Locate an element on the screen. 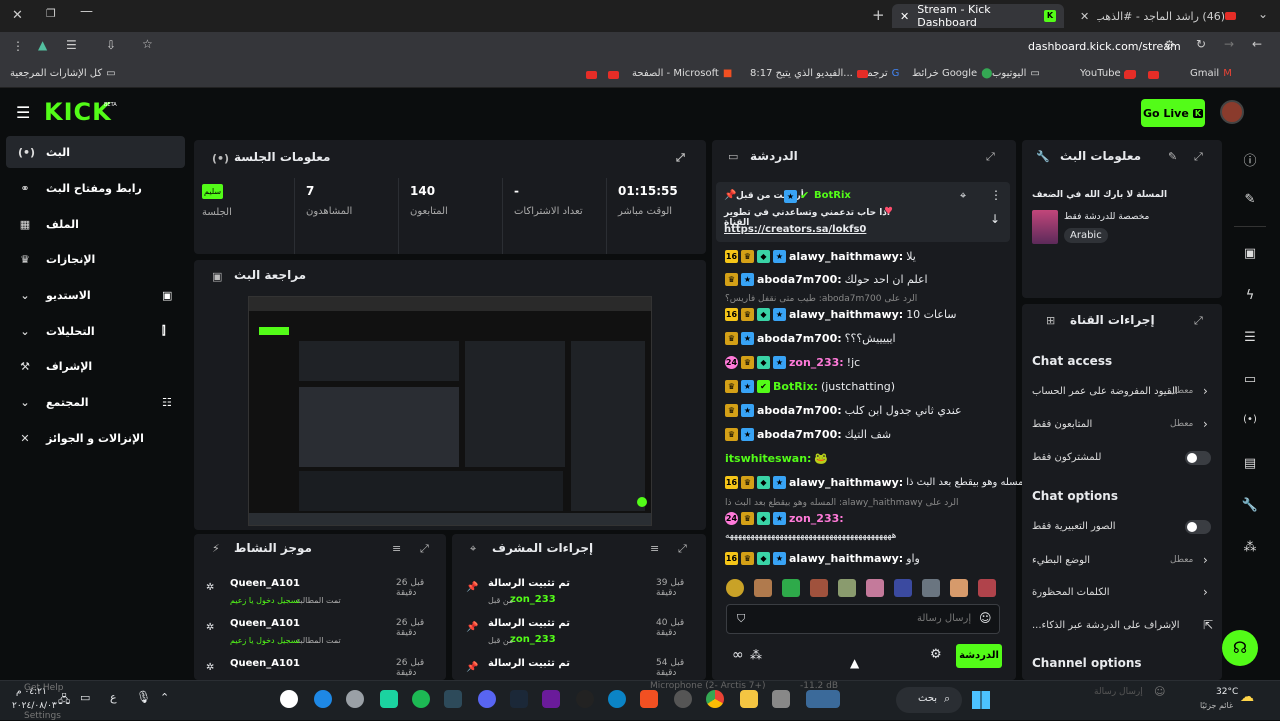  display-icon: ▭ is located at coordinates (85, 697).